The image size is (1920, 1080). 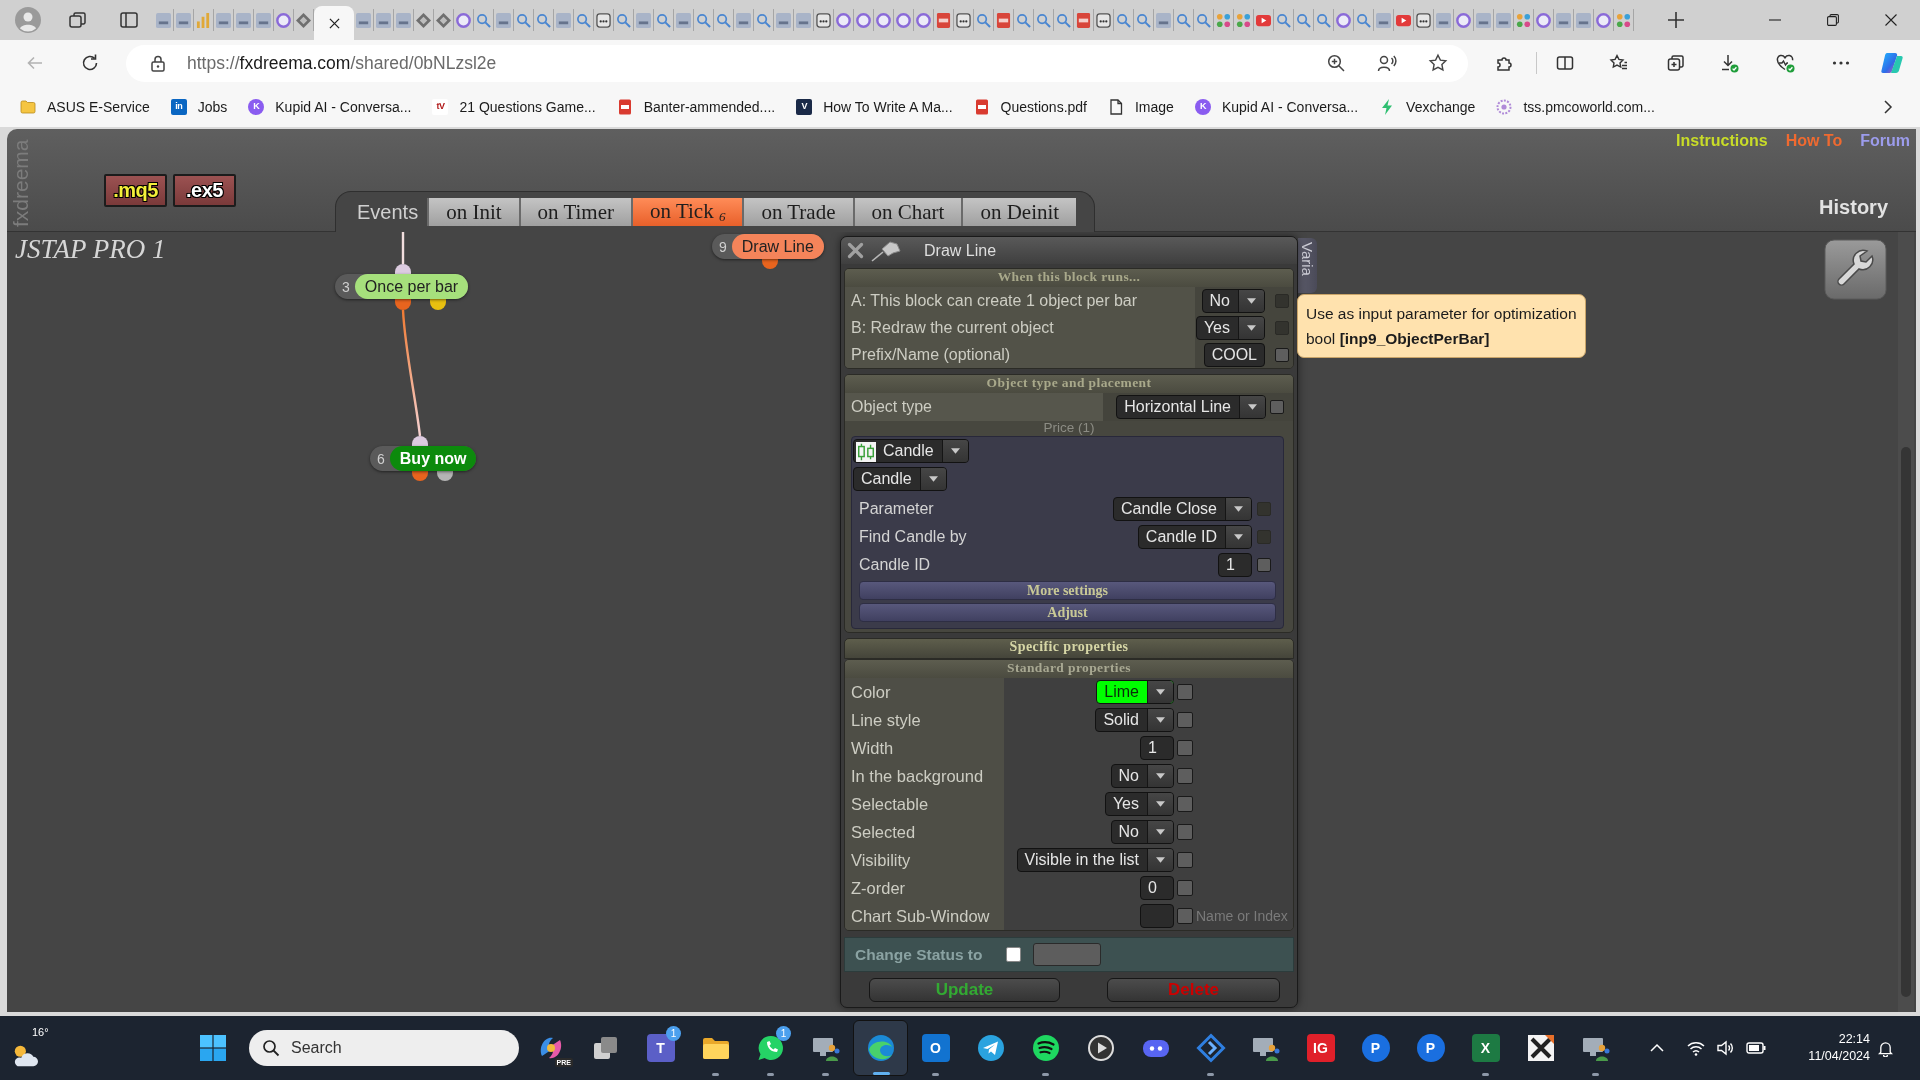 What do you see at coordinates (1230, 327) in the screenshot?
I see `dropdown: Yes` at bounding box center [1230, 327].